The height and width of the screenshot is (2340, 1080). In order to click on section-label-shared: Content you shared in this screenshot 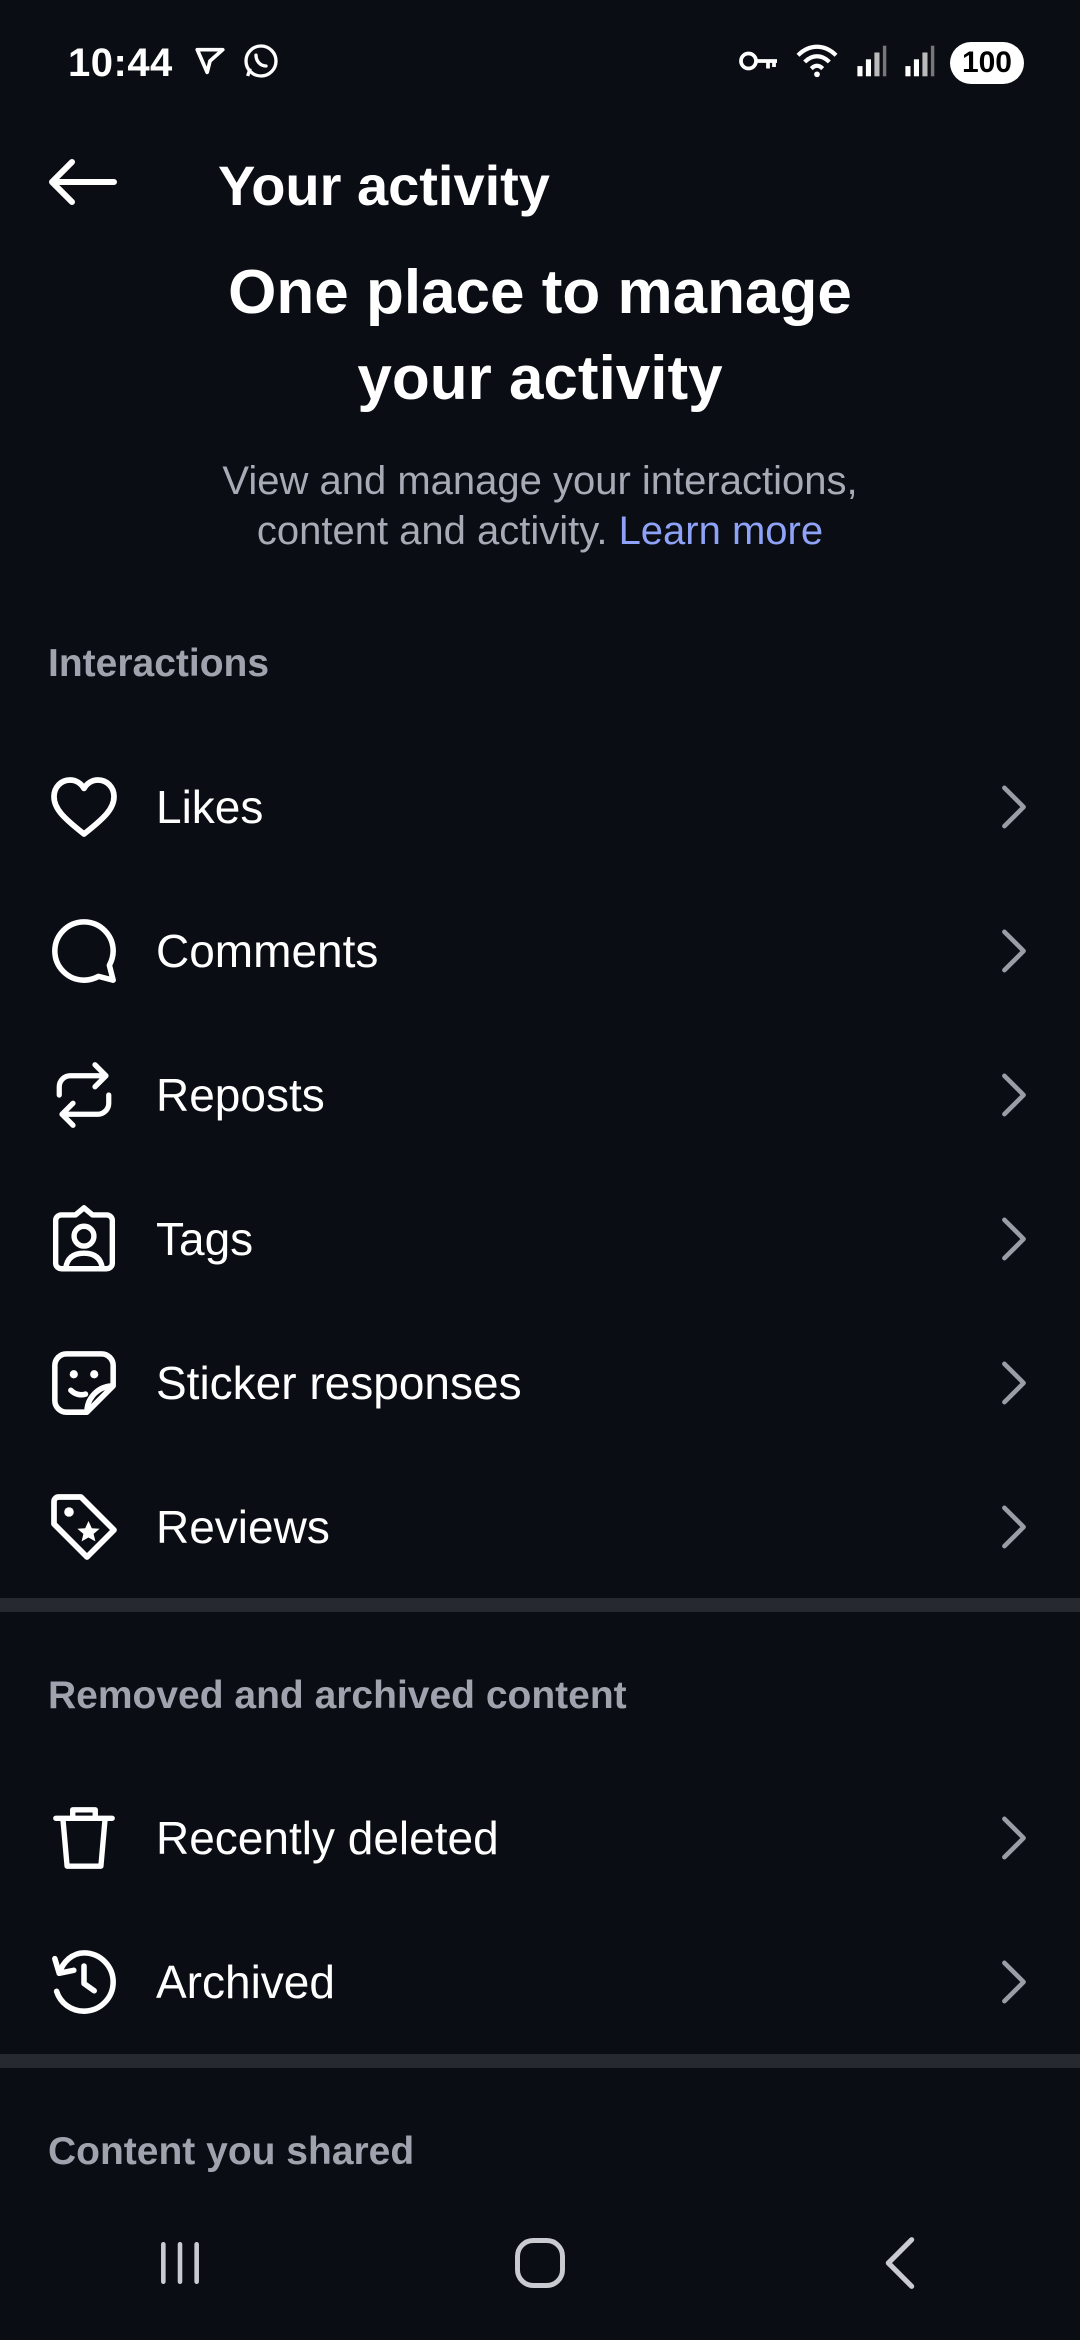, I will do `click(231, 2151)`.